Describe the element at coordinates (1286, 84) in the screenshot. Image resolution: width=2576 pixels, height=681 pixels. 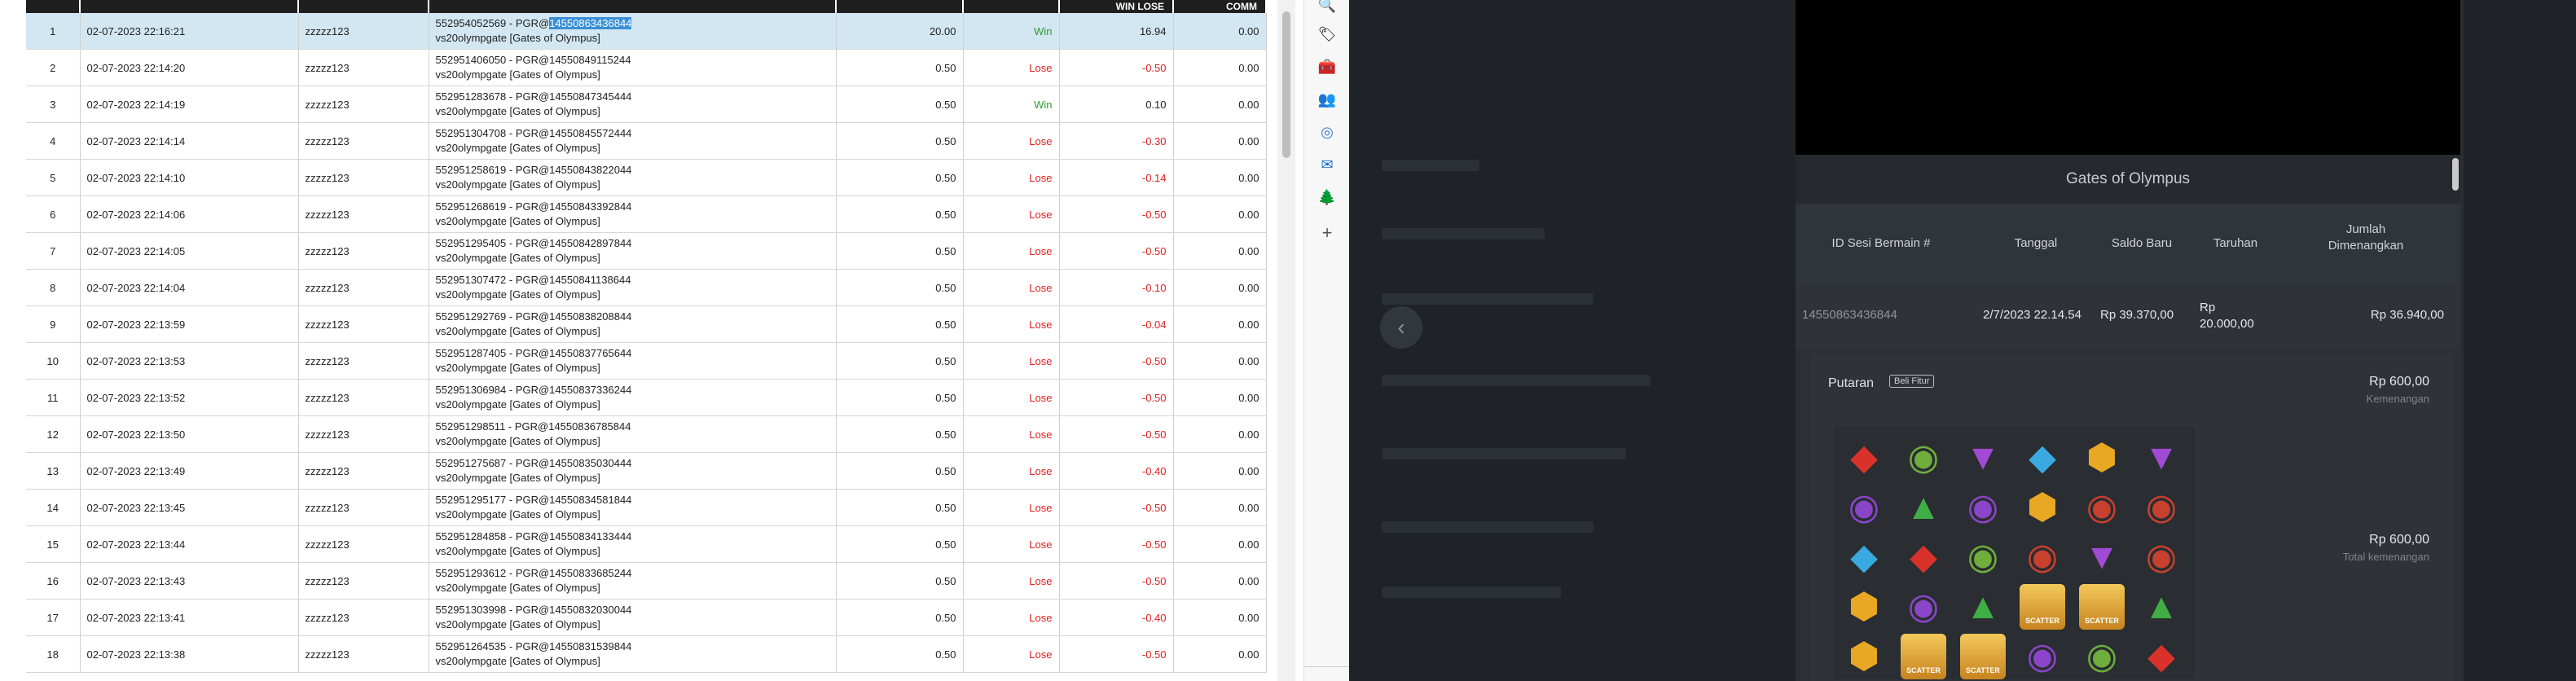
I see `table-scrollbar-thumb` at that location.